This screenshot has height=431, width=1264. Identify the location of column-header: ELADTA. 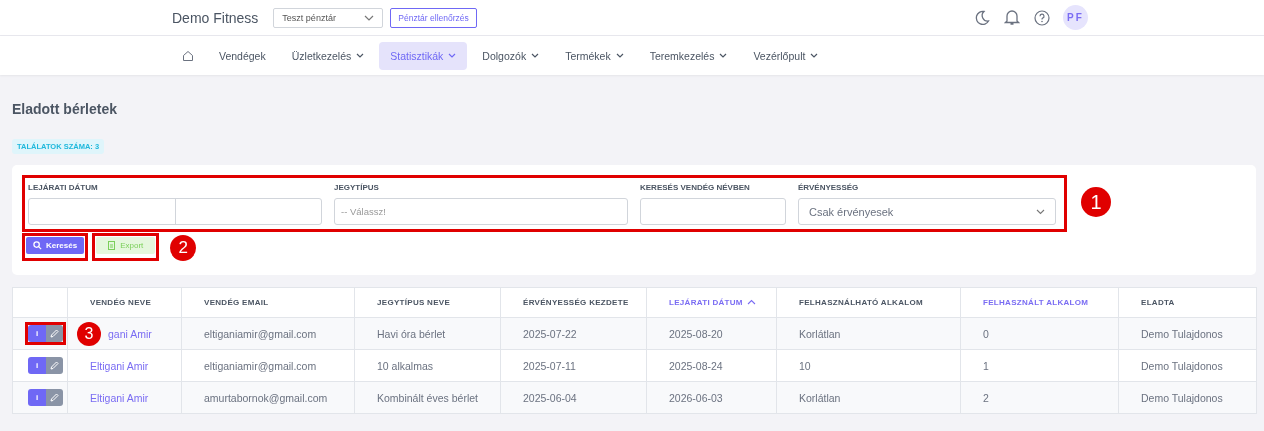
(1187, 302).